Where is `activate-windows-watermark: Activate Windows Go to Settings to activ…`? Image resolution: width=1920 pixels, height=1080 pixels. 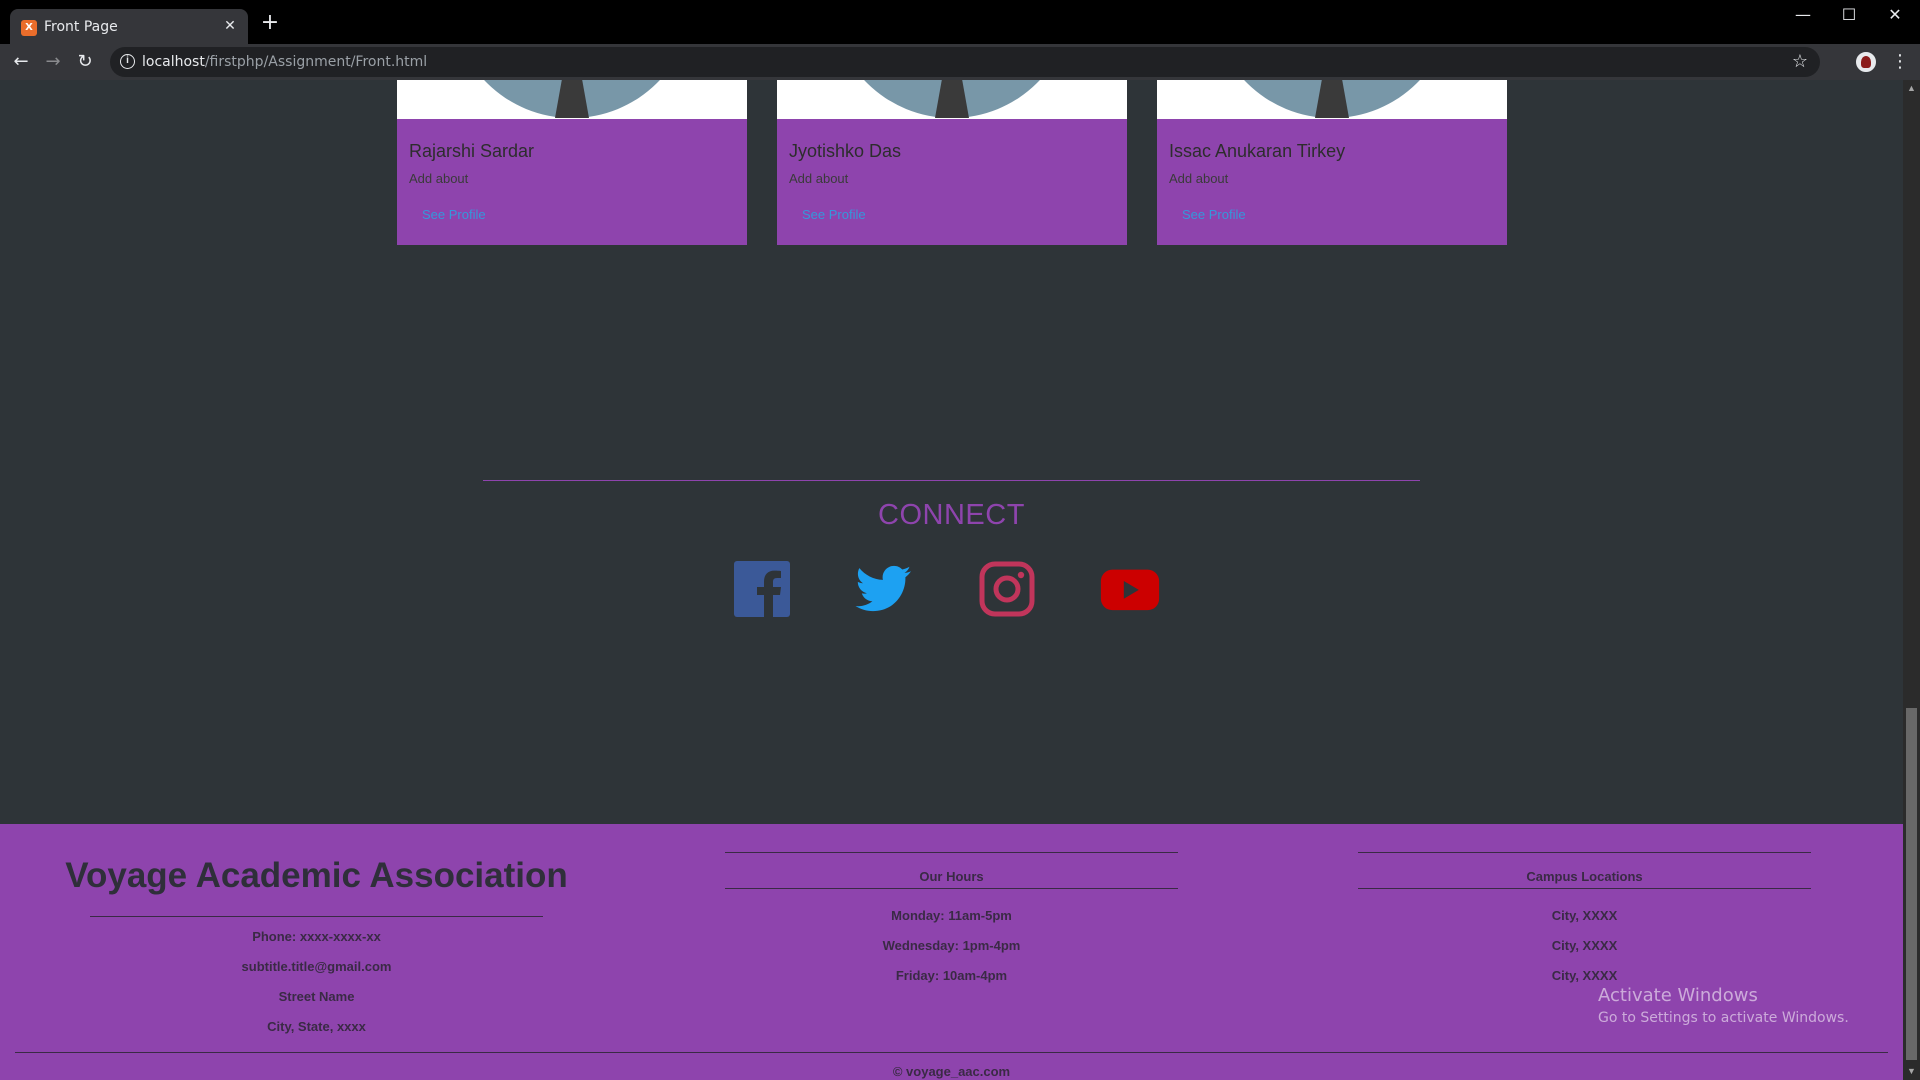
activate-windows-watermark: Activate Windows Go to Settings to activ… is located at coordinates (1723, 1005).